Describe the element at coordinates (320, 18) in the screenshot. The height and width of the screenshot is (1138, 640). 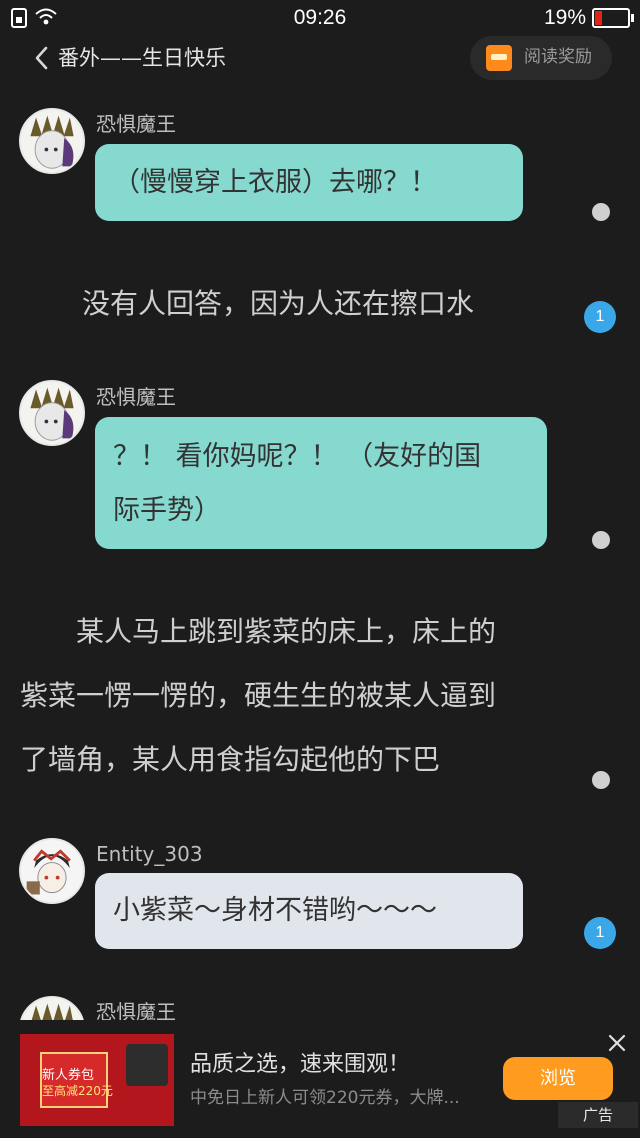
I see `status-bar: 09:26 19%` at that location.